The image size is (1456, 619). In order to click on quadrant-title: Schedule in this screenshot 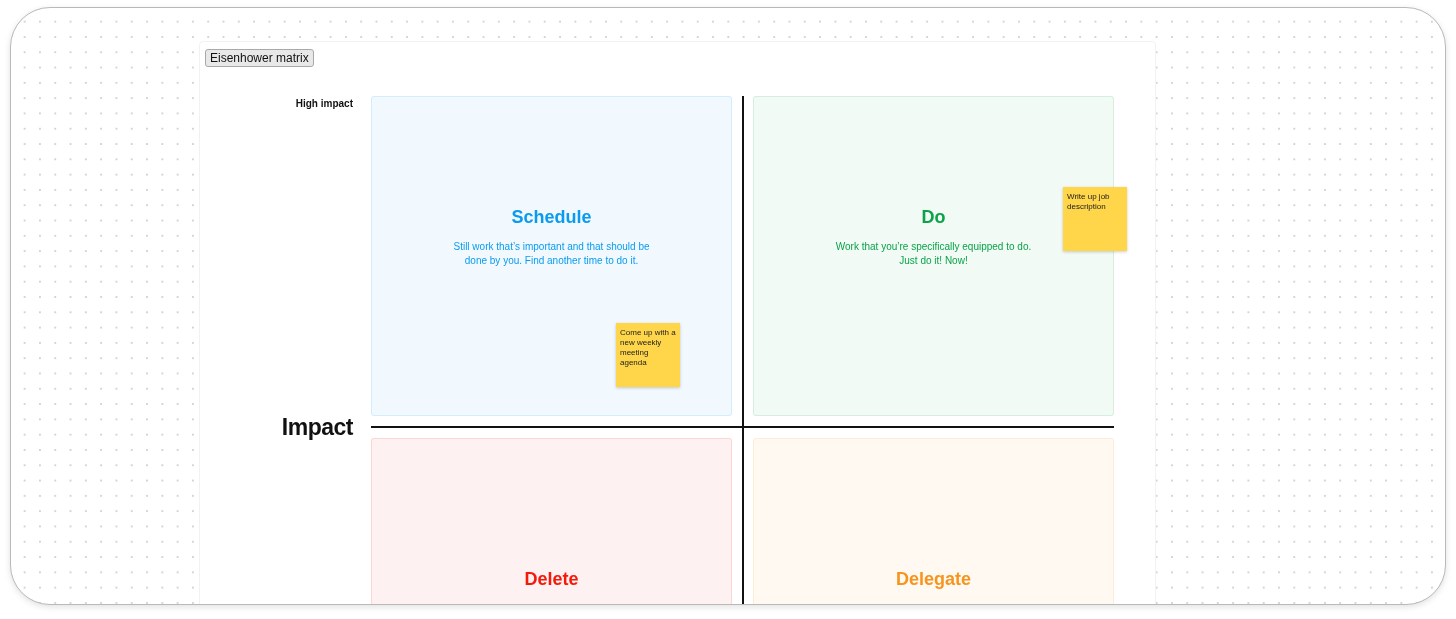, I will do `click(551, 217)`.